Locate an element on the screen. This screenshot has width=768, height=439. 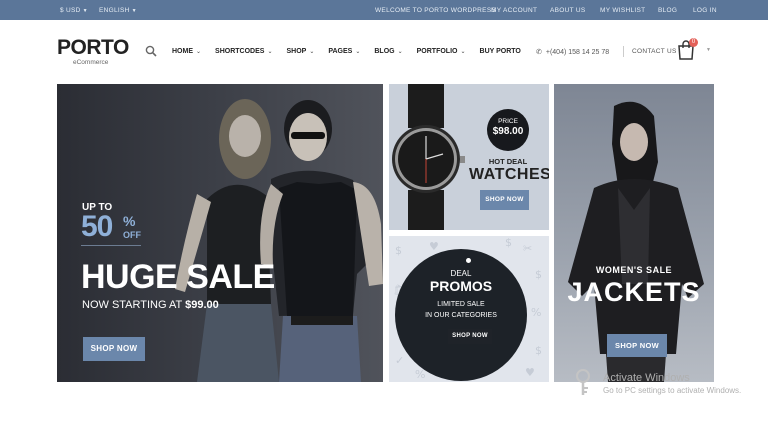
price-value: $98.00 is located at coordinates (508, 131).